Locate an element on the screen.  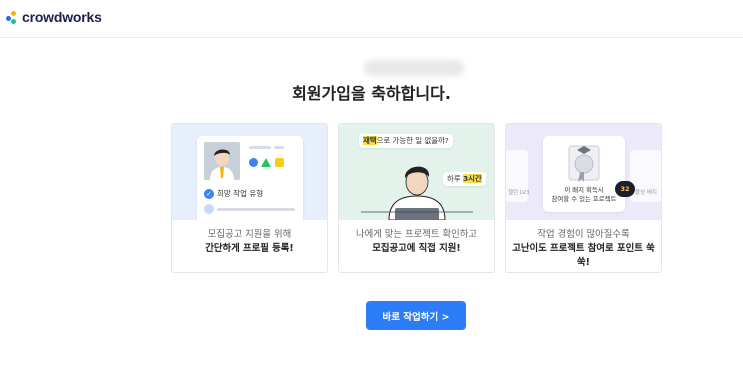
card-caption: 나에게 맞는 프로젝트 확인하고 모집공고에 직접 지원! is located at coordinates (416, 242).